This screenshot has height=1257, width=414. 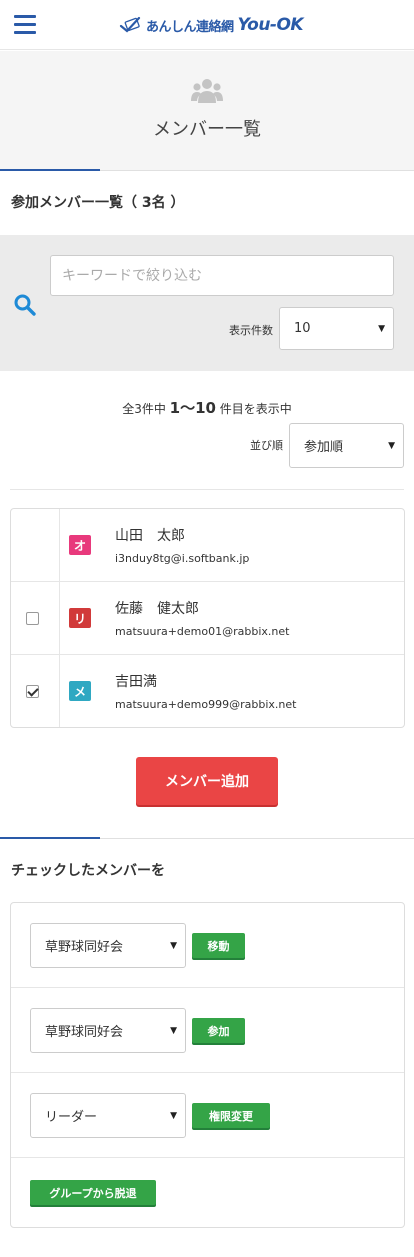 I want to click on role-value: リーダー, so click(x=71, y=1117).